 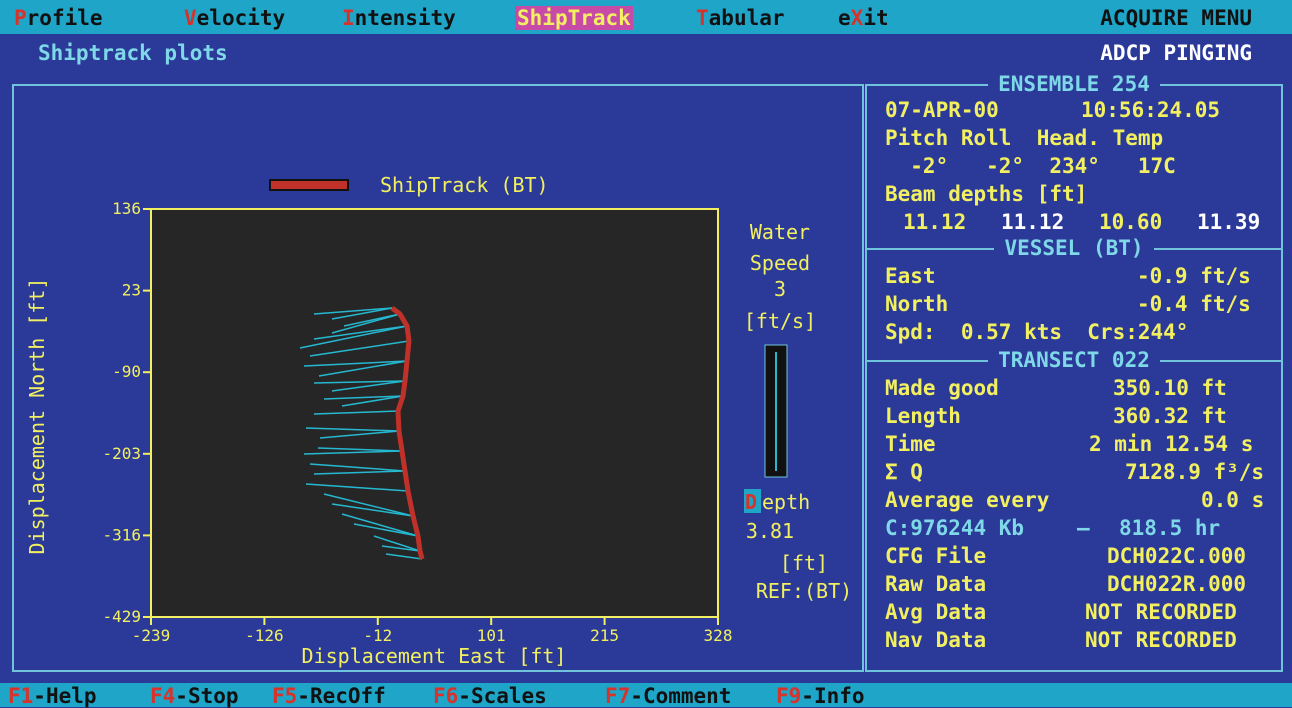 I want to click on raw-data-value: DCH022R.000, so click(x=1177, y=584).